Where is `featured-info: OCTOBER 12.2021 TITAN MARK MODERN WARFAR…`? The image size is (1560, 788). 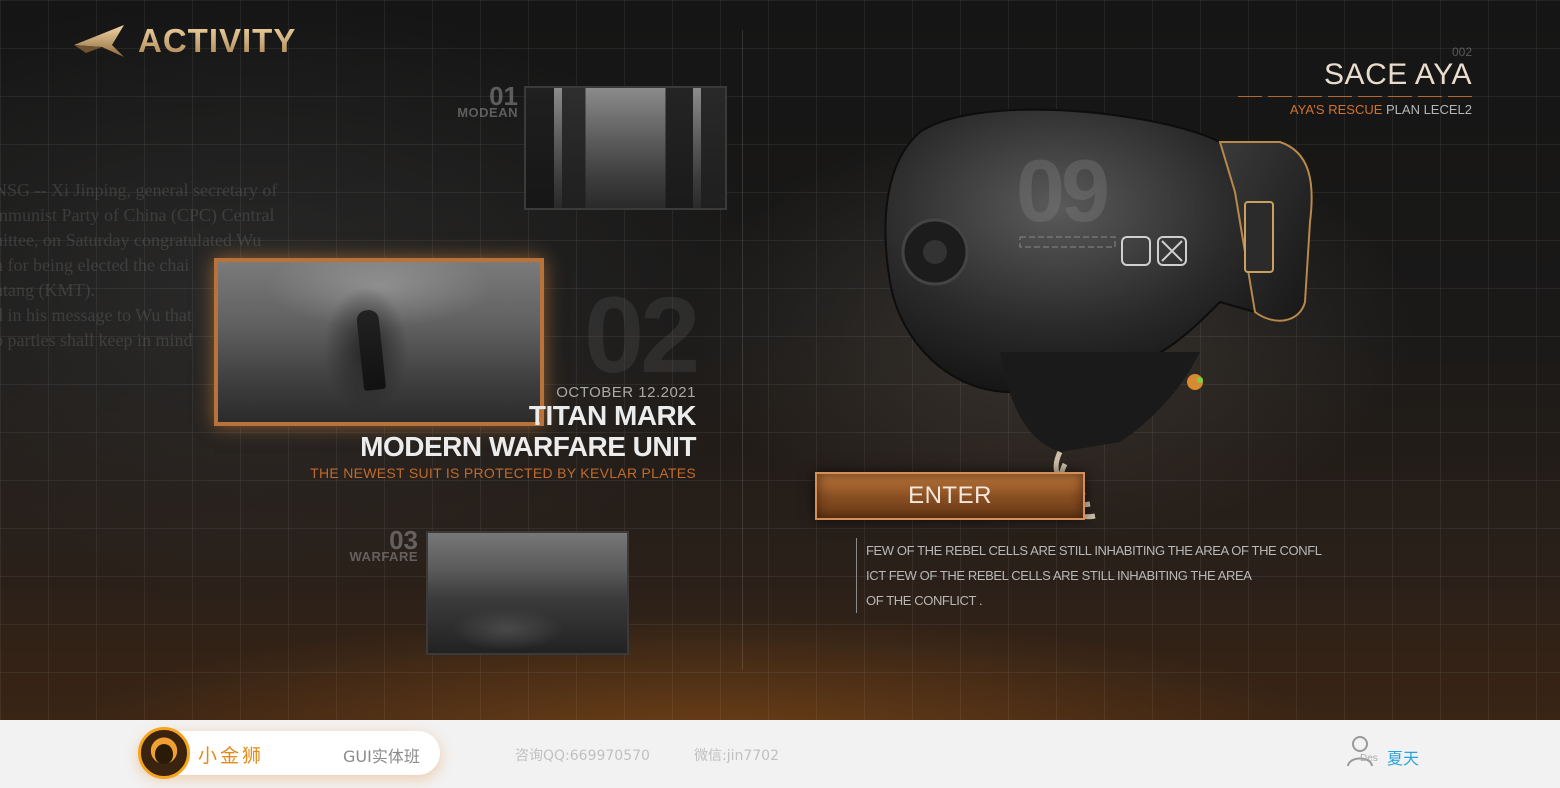
featured-info: OCTOBER 12.2021 TITAN MARK MODERN WARFAR… is located at coordinates (503, 432).